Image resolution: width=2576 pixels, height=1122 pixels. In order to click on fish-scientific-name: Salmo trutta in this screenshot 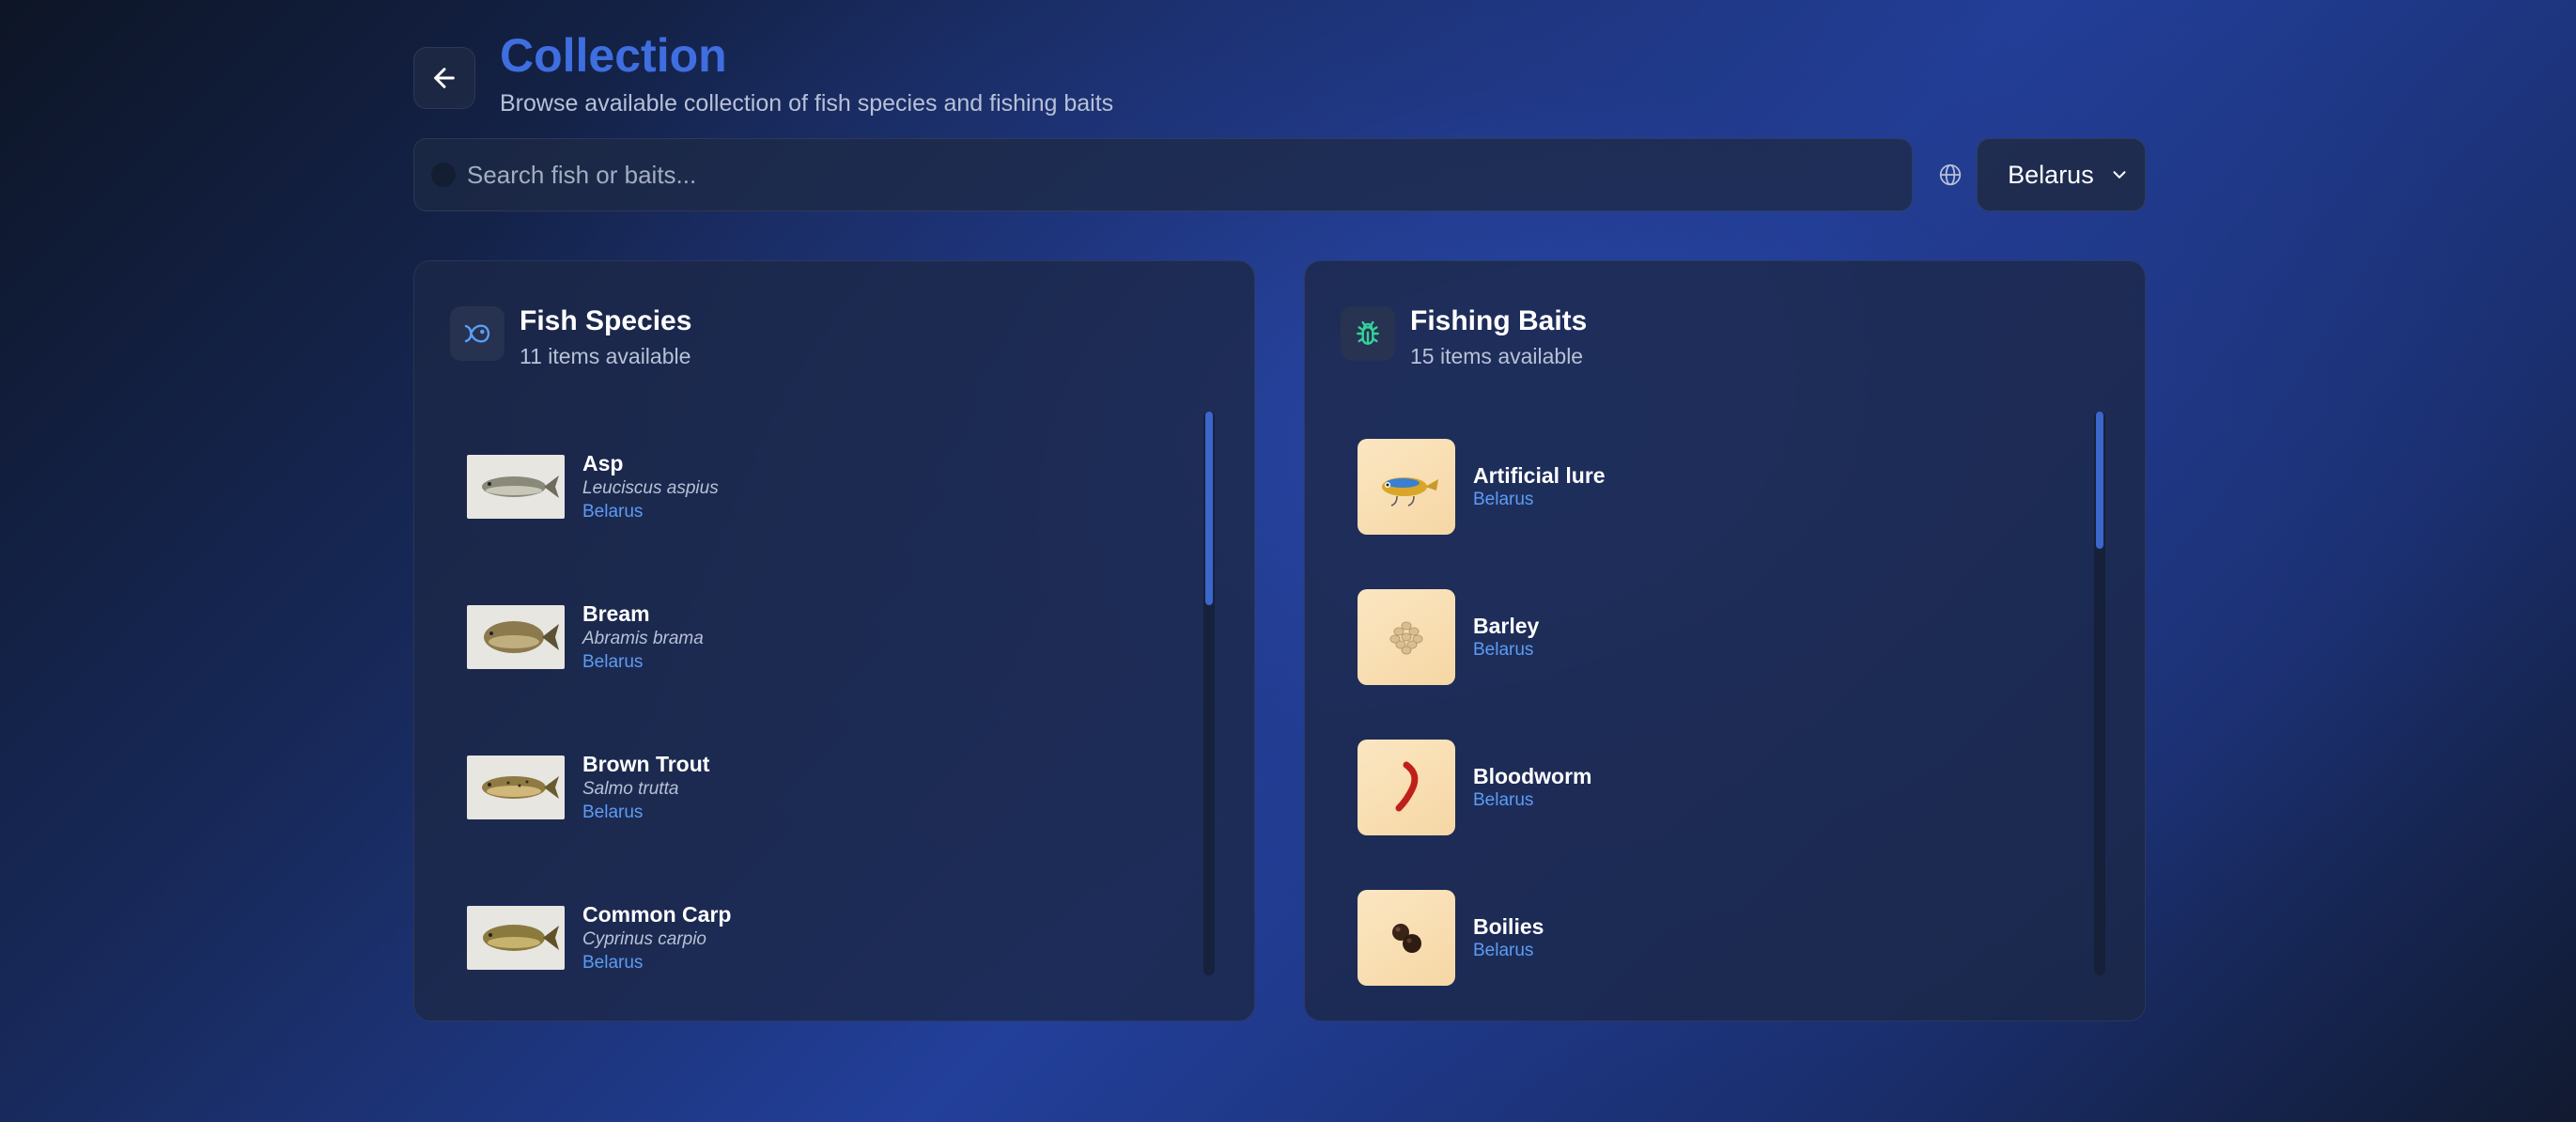, I will do `click(631, 789)`.